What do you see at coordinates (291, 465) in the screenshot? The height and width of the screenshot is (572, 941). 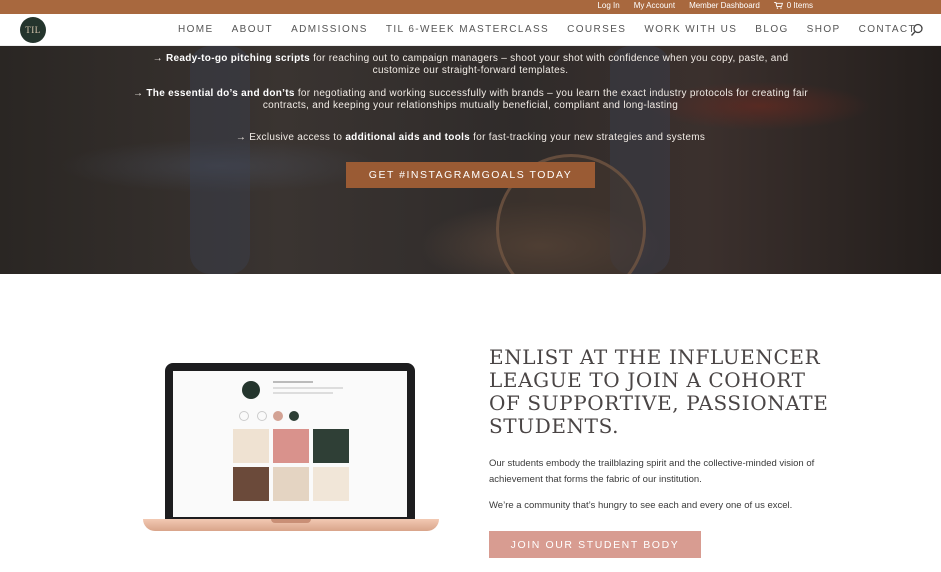 I see `instagram-post-grid` at bounding box center [291, 465].